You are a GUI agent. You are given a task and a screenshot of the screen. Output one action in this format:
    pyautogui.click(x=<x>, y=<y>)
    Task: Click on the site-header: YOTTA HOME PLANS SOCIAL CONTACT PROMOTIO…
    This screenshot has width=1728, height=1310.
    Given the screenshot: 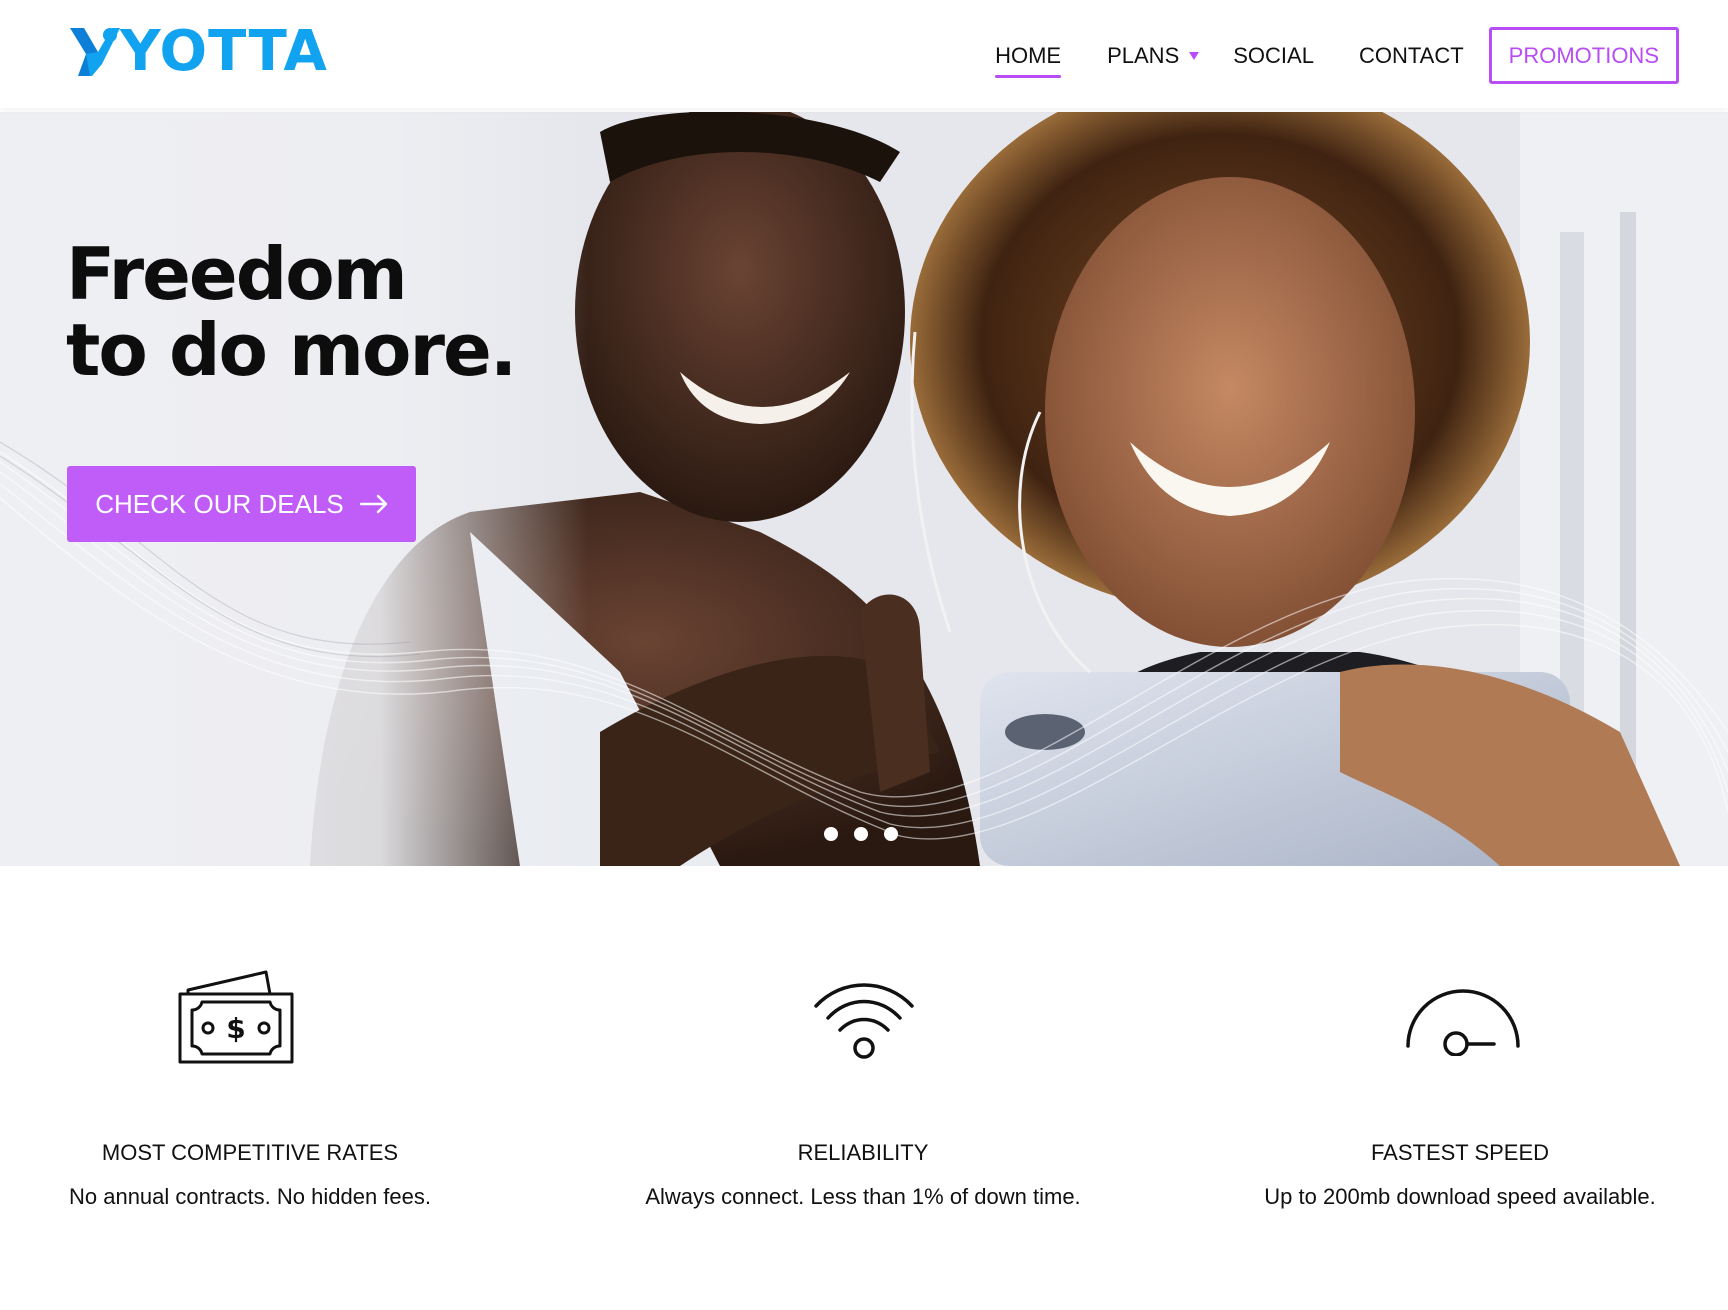 What is the action you would take?
    pyautogui.click(x=864, y=54)
    